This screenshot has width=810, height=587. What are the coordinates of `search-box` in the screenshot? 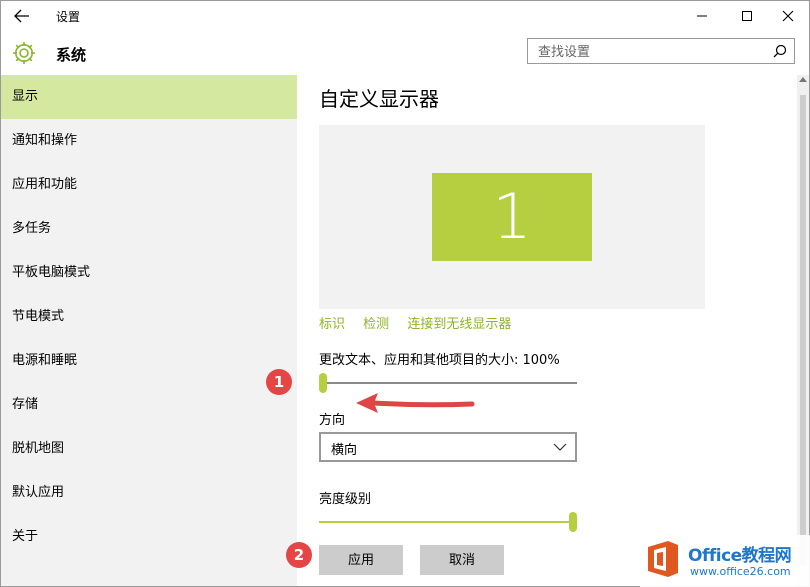 It's located at (661, 51).